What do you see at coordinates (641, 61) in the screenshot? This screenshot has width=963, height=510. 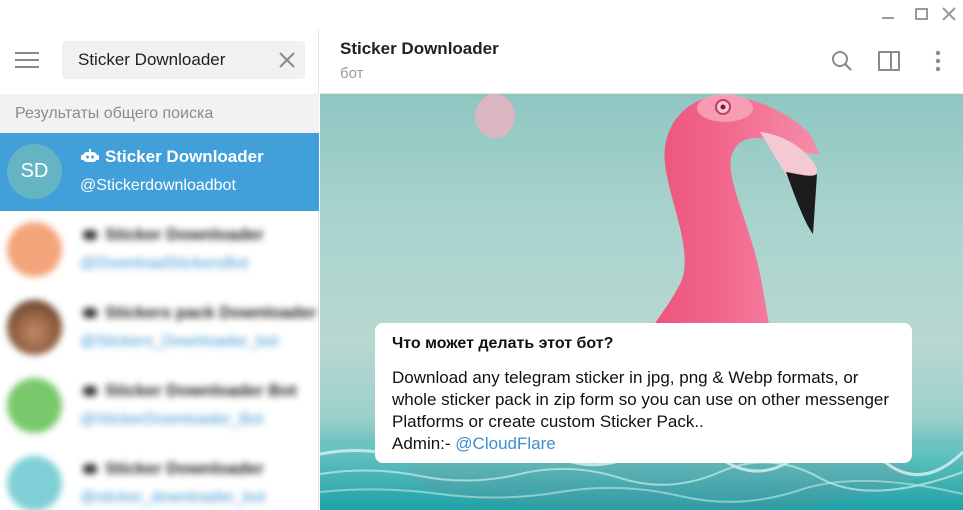 I see `chat-header: Sticker Downloader бот` at bounding box center [641, 61].